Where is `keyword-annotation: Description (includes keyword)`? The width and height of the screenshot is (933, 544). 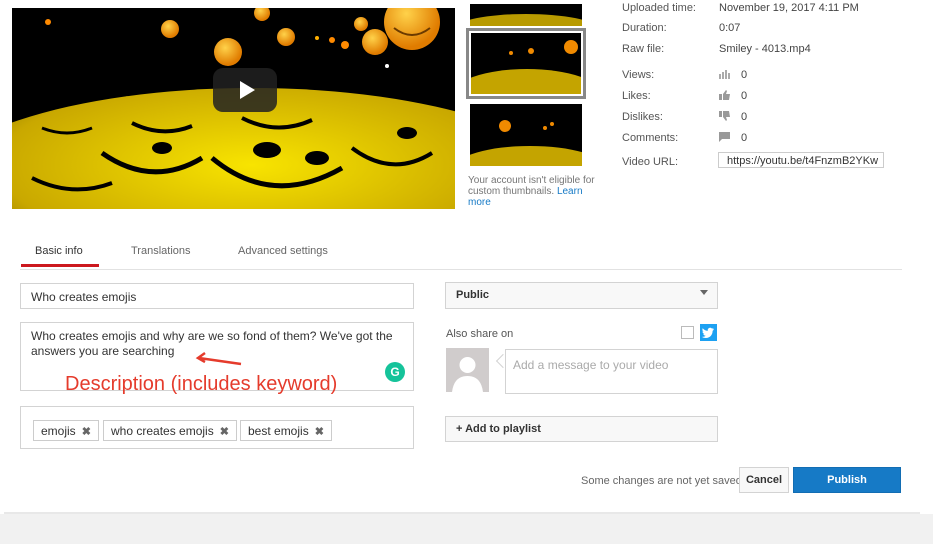
keyword-annotation: Description (includes keyword) is located at coordinates (201, 384).